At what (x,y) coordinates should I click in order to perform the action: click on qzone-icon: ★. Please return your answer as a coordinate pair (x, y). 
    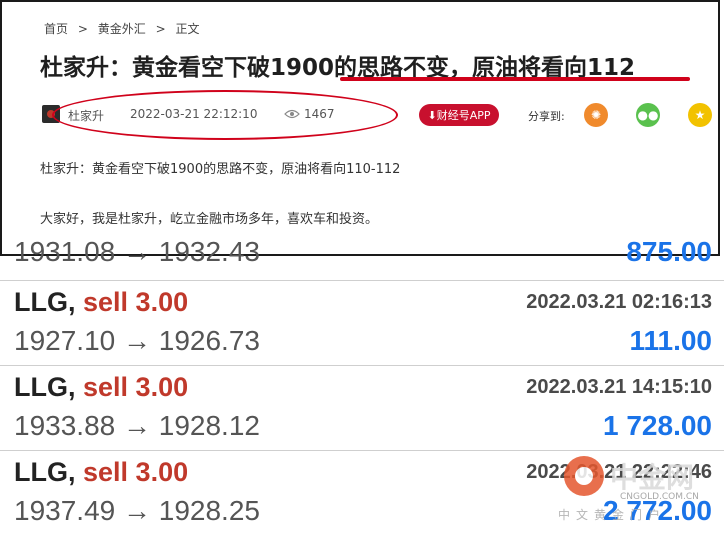
    Looking at the image, I should click on (700, 115).